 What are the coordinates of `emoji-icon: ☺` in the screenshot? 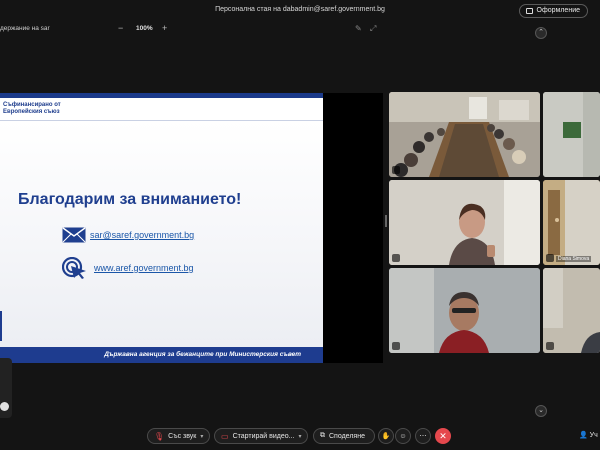 It's located at (403, 436).